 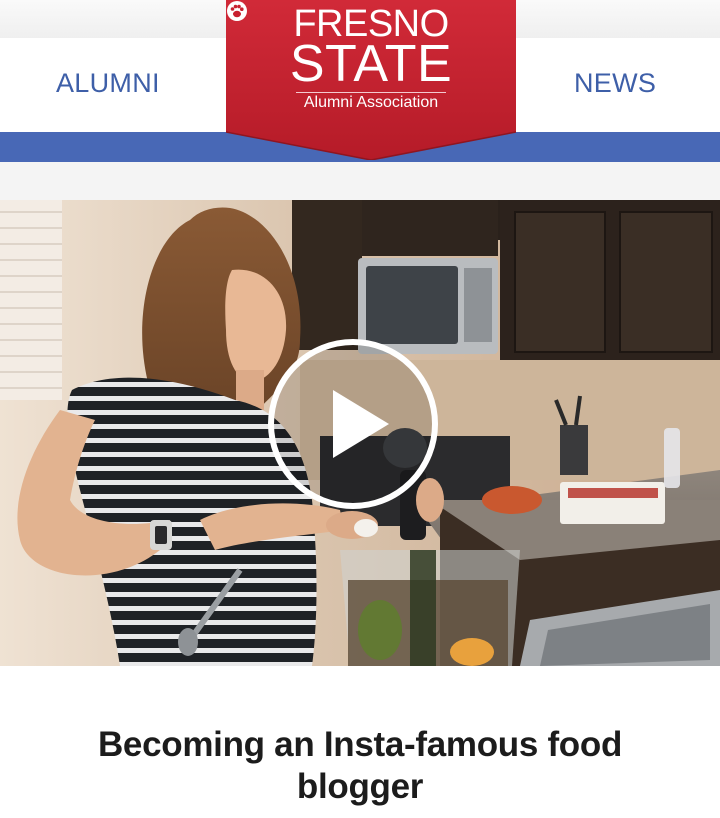 I want to click on paw-icon, so click(x=237, y=11).